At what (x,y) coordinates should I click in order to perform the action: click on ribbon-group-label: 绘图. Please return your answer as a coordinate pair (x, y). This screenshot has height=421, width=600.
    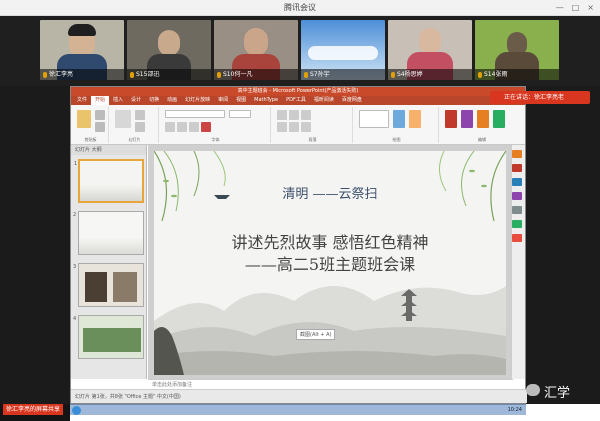
    Looking at the image, I should click on (396, 139).